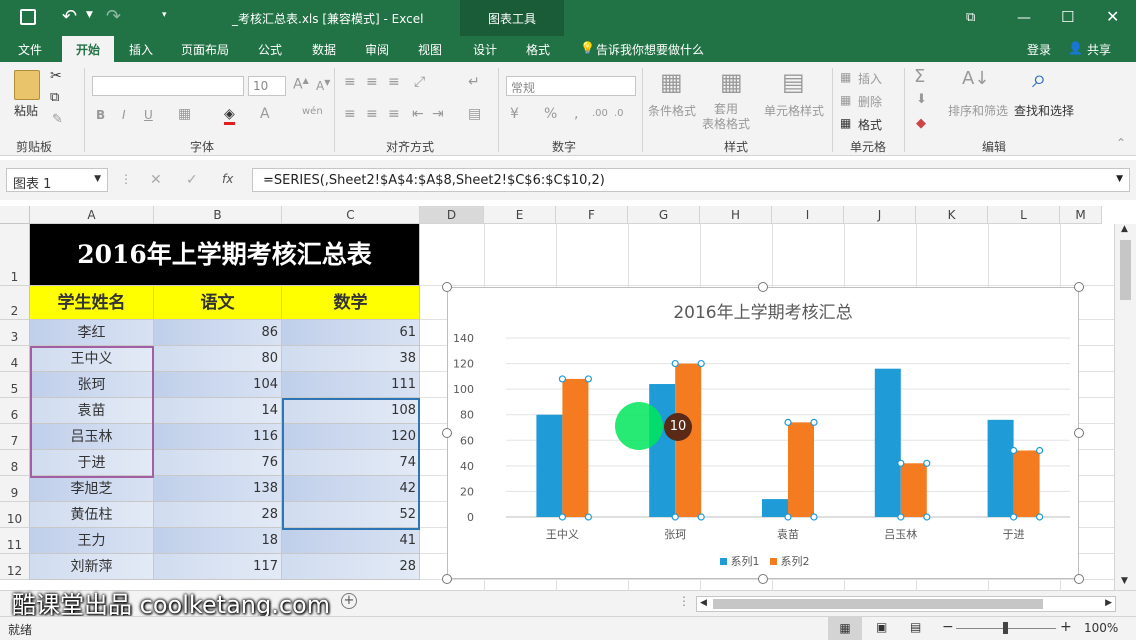 The width and height of the screenshot is (1136, 640). Describe the element at coordinates (970, 17) in the screenshot. I see `ribbon-display-icon: ⧉` at that location.